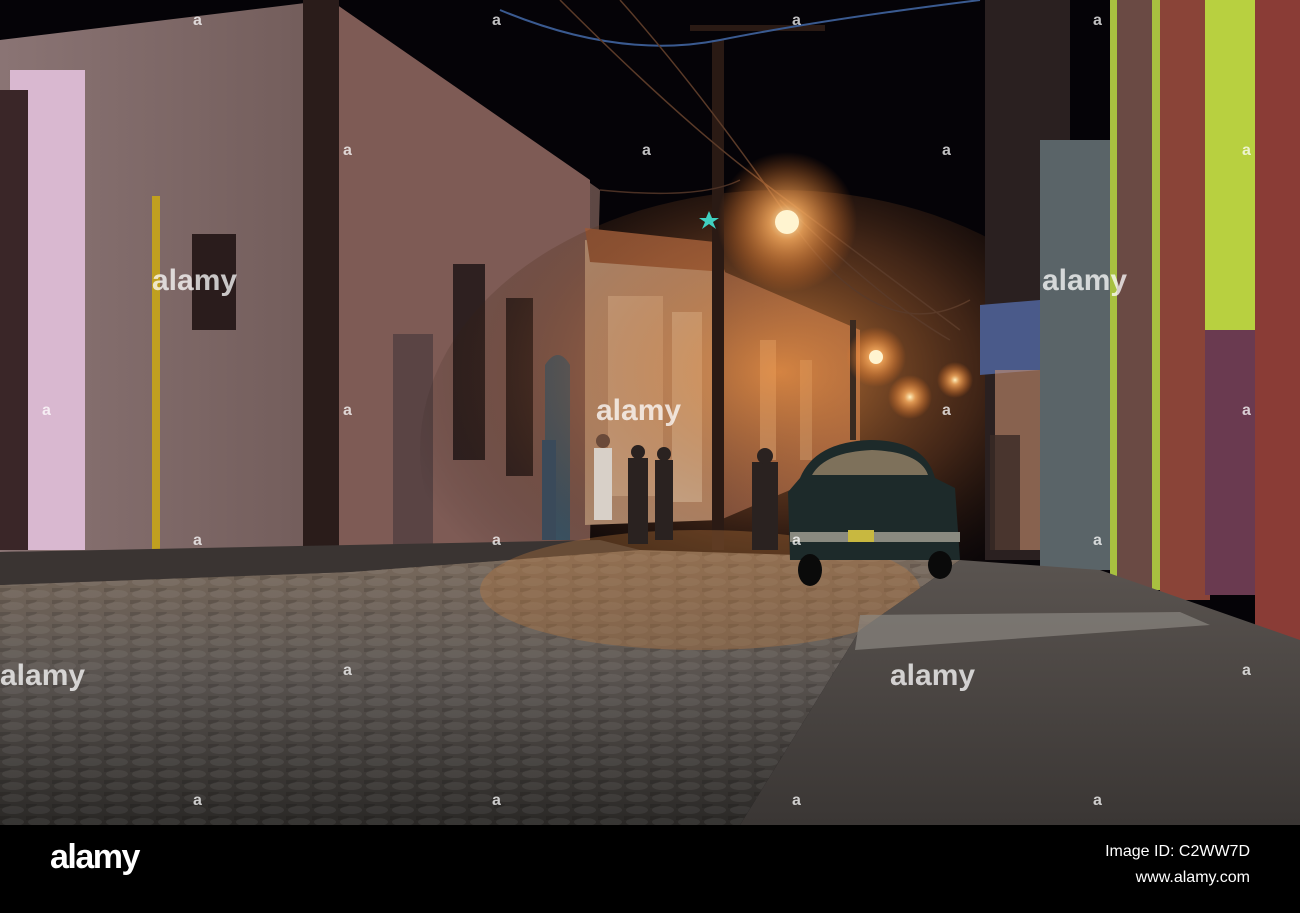  What do you see at coordinates (1193, 878) in the screenshot?
I see `site-link: www.alamy.com` at bounding box center [1193, 878].